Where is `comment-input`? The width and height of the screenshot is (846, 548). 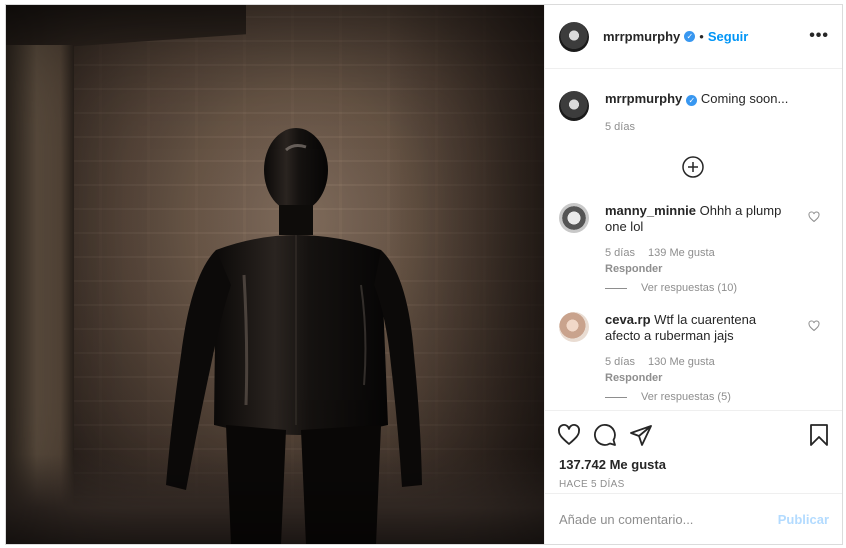
comment-input is located at coordinates (668, 519).